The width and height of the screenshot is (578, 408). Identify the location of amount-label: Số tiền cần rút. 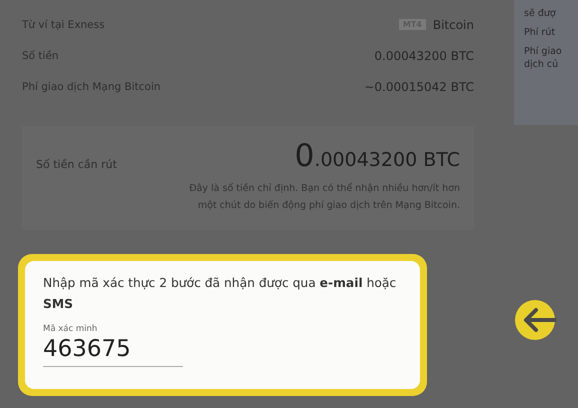
(76, 164).